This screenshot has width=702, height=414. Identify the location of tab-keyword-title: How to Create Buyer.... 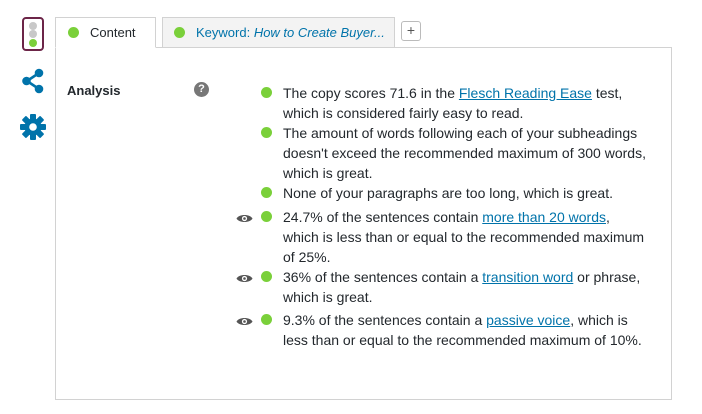
(319, 32).